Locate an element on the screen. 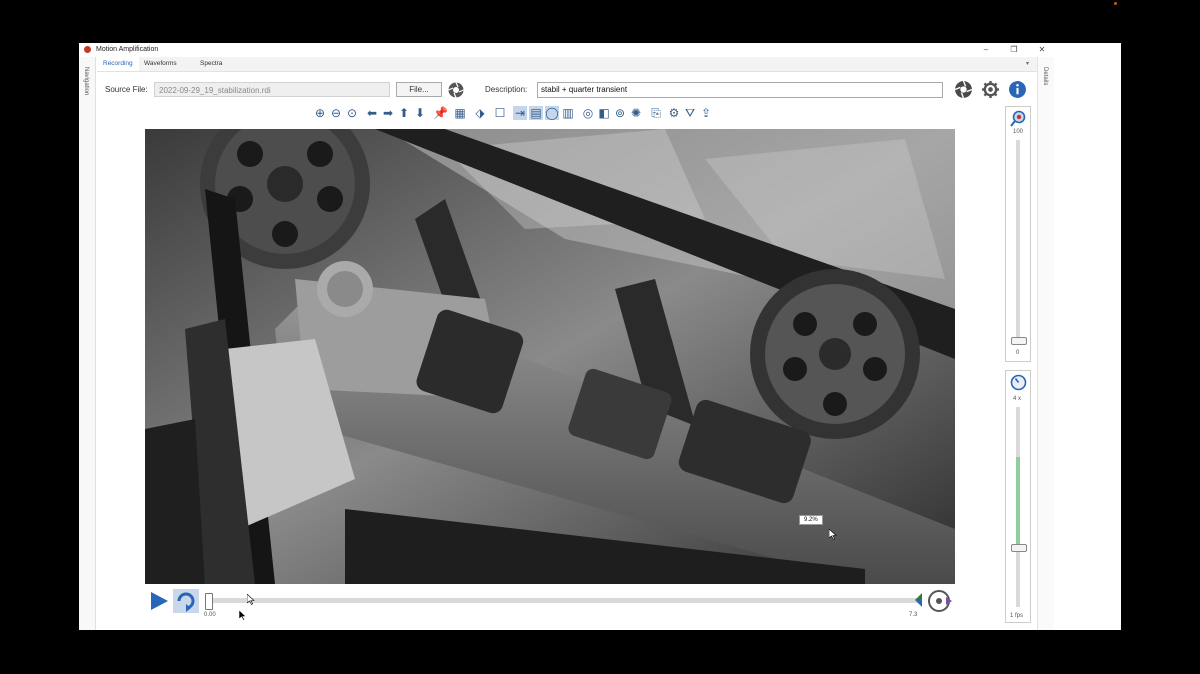 The height and width of the screenshot is (674, 1200). amplification-slider-track is located at coordinates (1018, 240).